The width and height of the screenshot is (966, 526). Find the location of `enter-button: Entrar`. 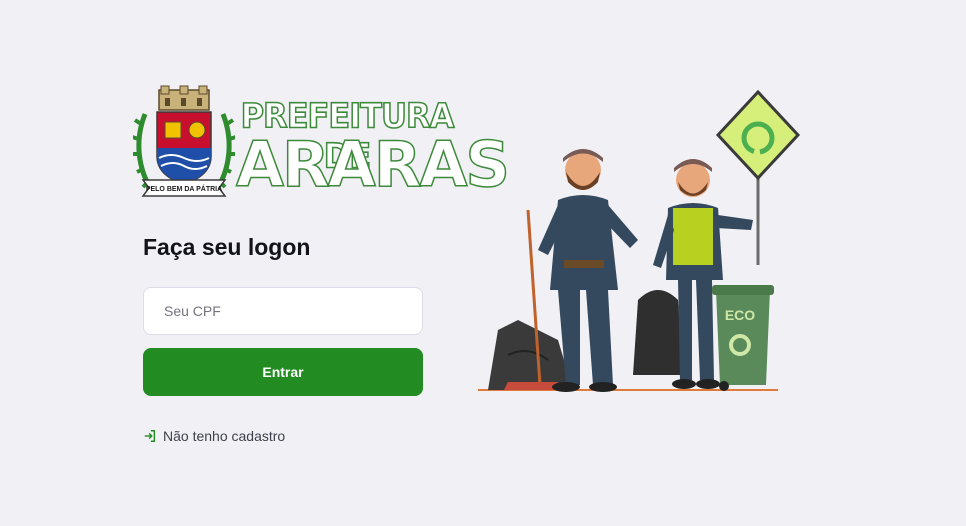

enter-button: Entrar is located at coordinates (283, 372).